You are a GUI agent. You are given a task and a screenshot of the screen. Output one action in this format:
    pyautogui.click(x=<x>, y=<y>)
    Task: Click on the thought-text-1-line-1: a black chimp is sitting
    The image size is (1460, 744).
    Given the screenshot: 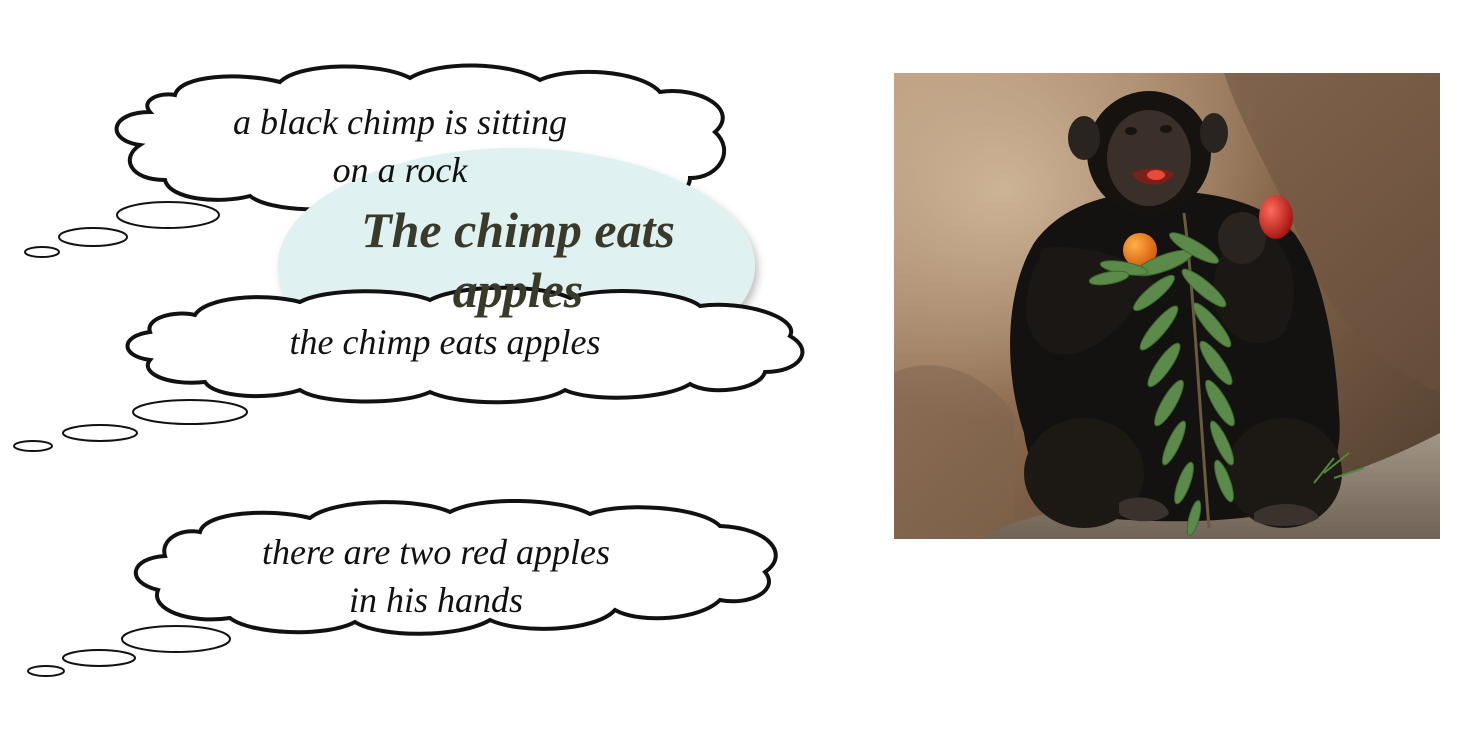 What is the action you would take?
    pyautogui.click(x=400, y=122)
    